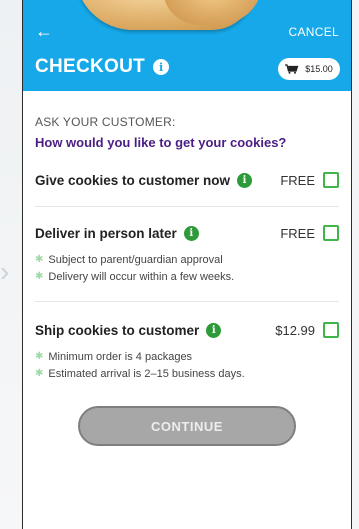 This screenshot has width=359, height=529. What do you see at coordinates (90, 66) in the screenshot?
I see `page-title: CHECKOUT` at bounding box center [90, 66].